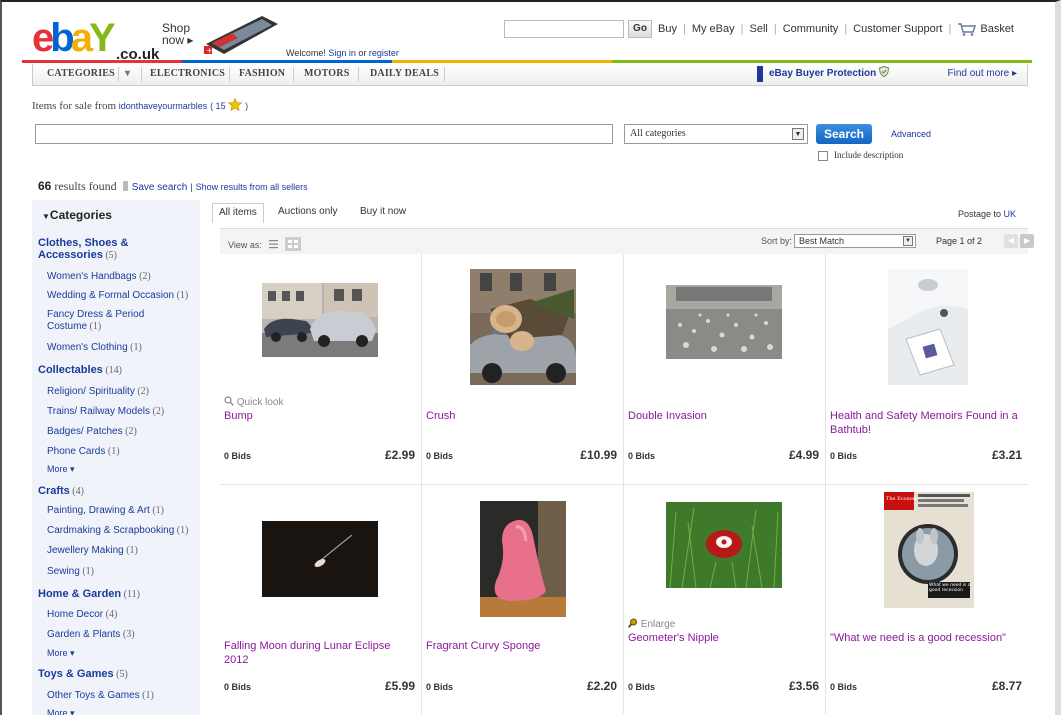 This screenshot has width=1061, height=715. I want to click on sidebar-category: Accessories (5), so click(77, 255).